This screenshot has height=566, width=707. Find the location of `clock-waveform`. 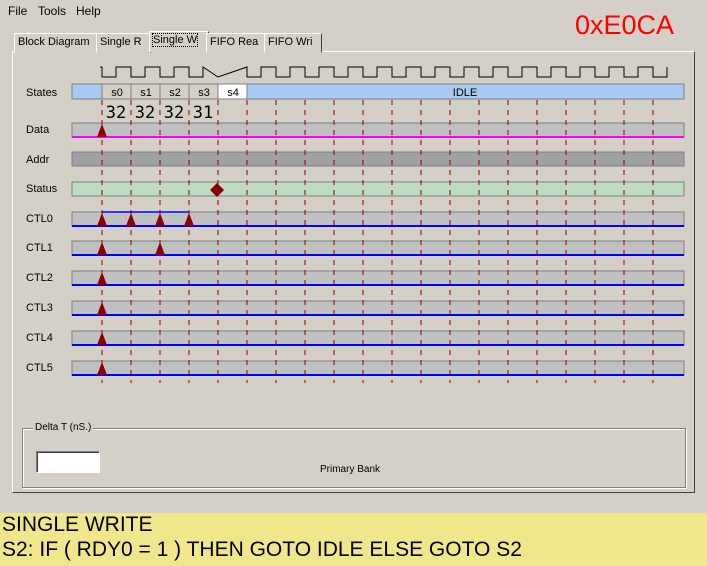

clock-waveform is located at coordinates (384, 72).